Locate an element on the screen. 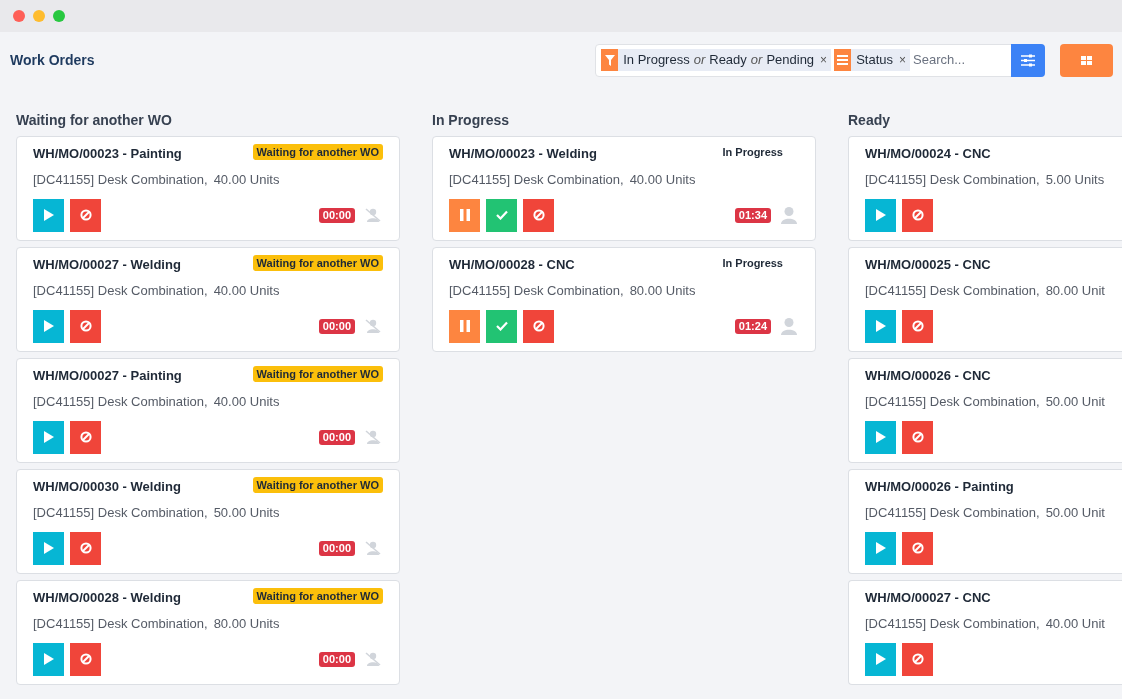  work-order-title: WH/MO/00027 - CNC is located at coordinates (928, 598).